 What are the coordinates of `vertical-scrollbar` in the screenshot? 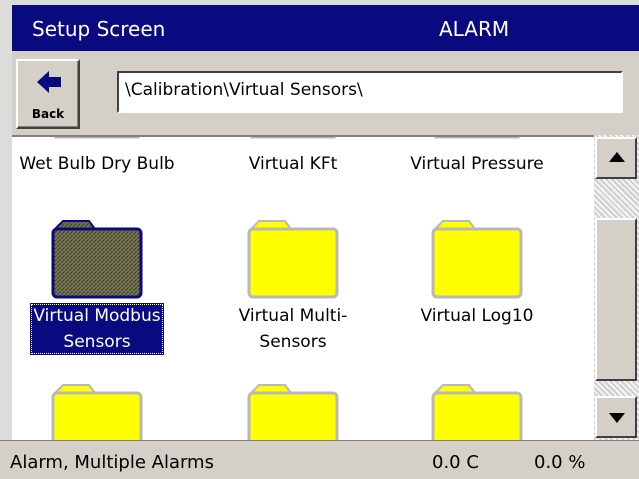 It's located at (616, 287).